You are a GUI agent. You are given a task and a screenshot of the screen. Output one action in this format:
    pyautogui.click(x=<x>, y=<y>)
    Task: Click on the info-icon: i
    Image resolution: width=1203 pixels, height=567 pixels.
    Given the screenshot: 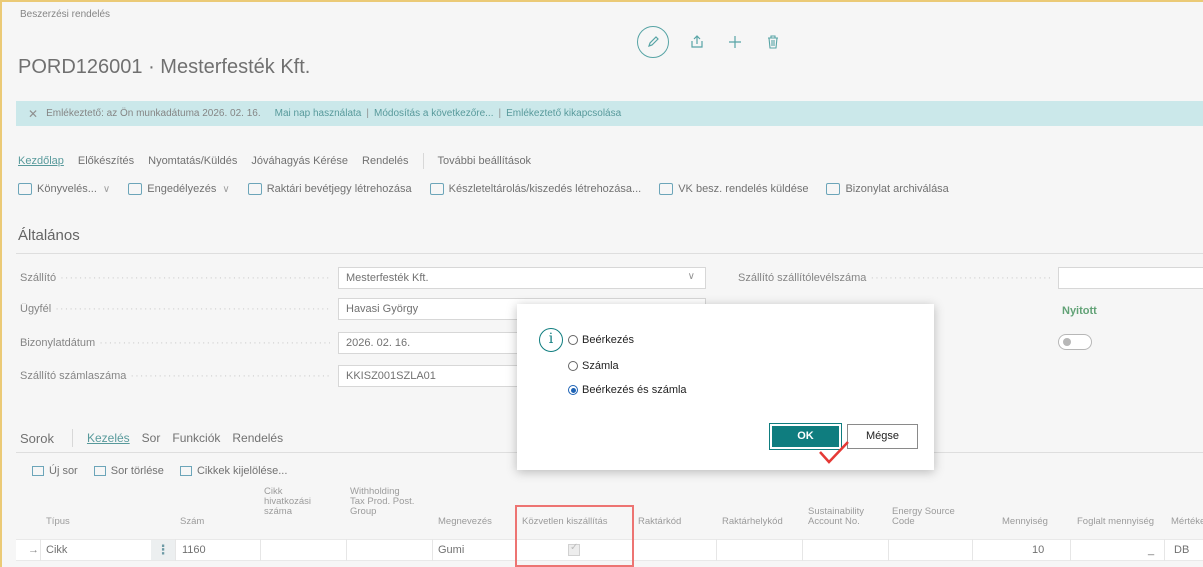 What is the action you would take?
    pyautogui.click(x=551, y=340)
    